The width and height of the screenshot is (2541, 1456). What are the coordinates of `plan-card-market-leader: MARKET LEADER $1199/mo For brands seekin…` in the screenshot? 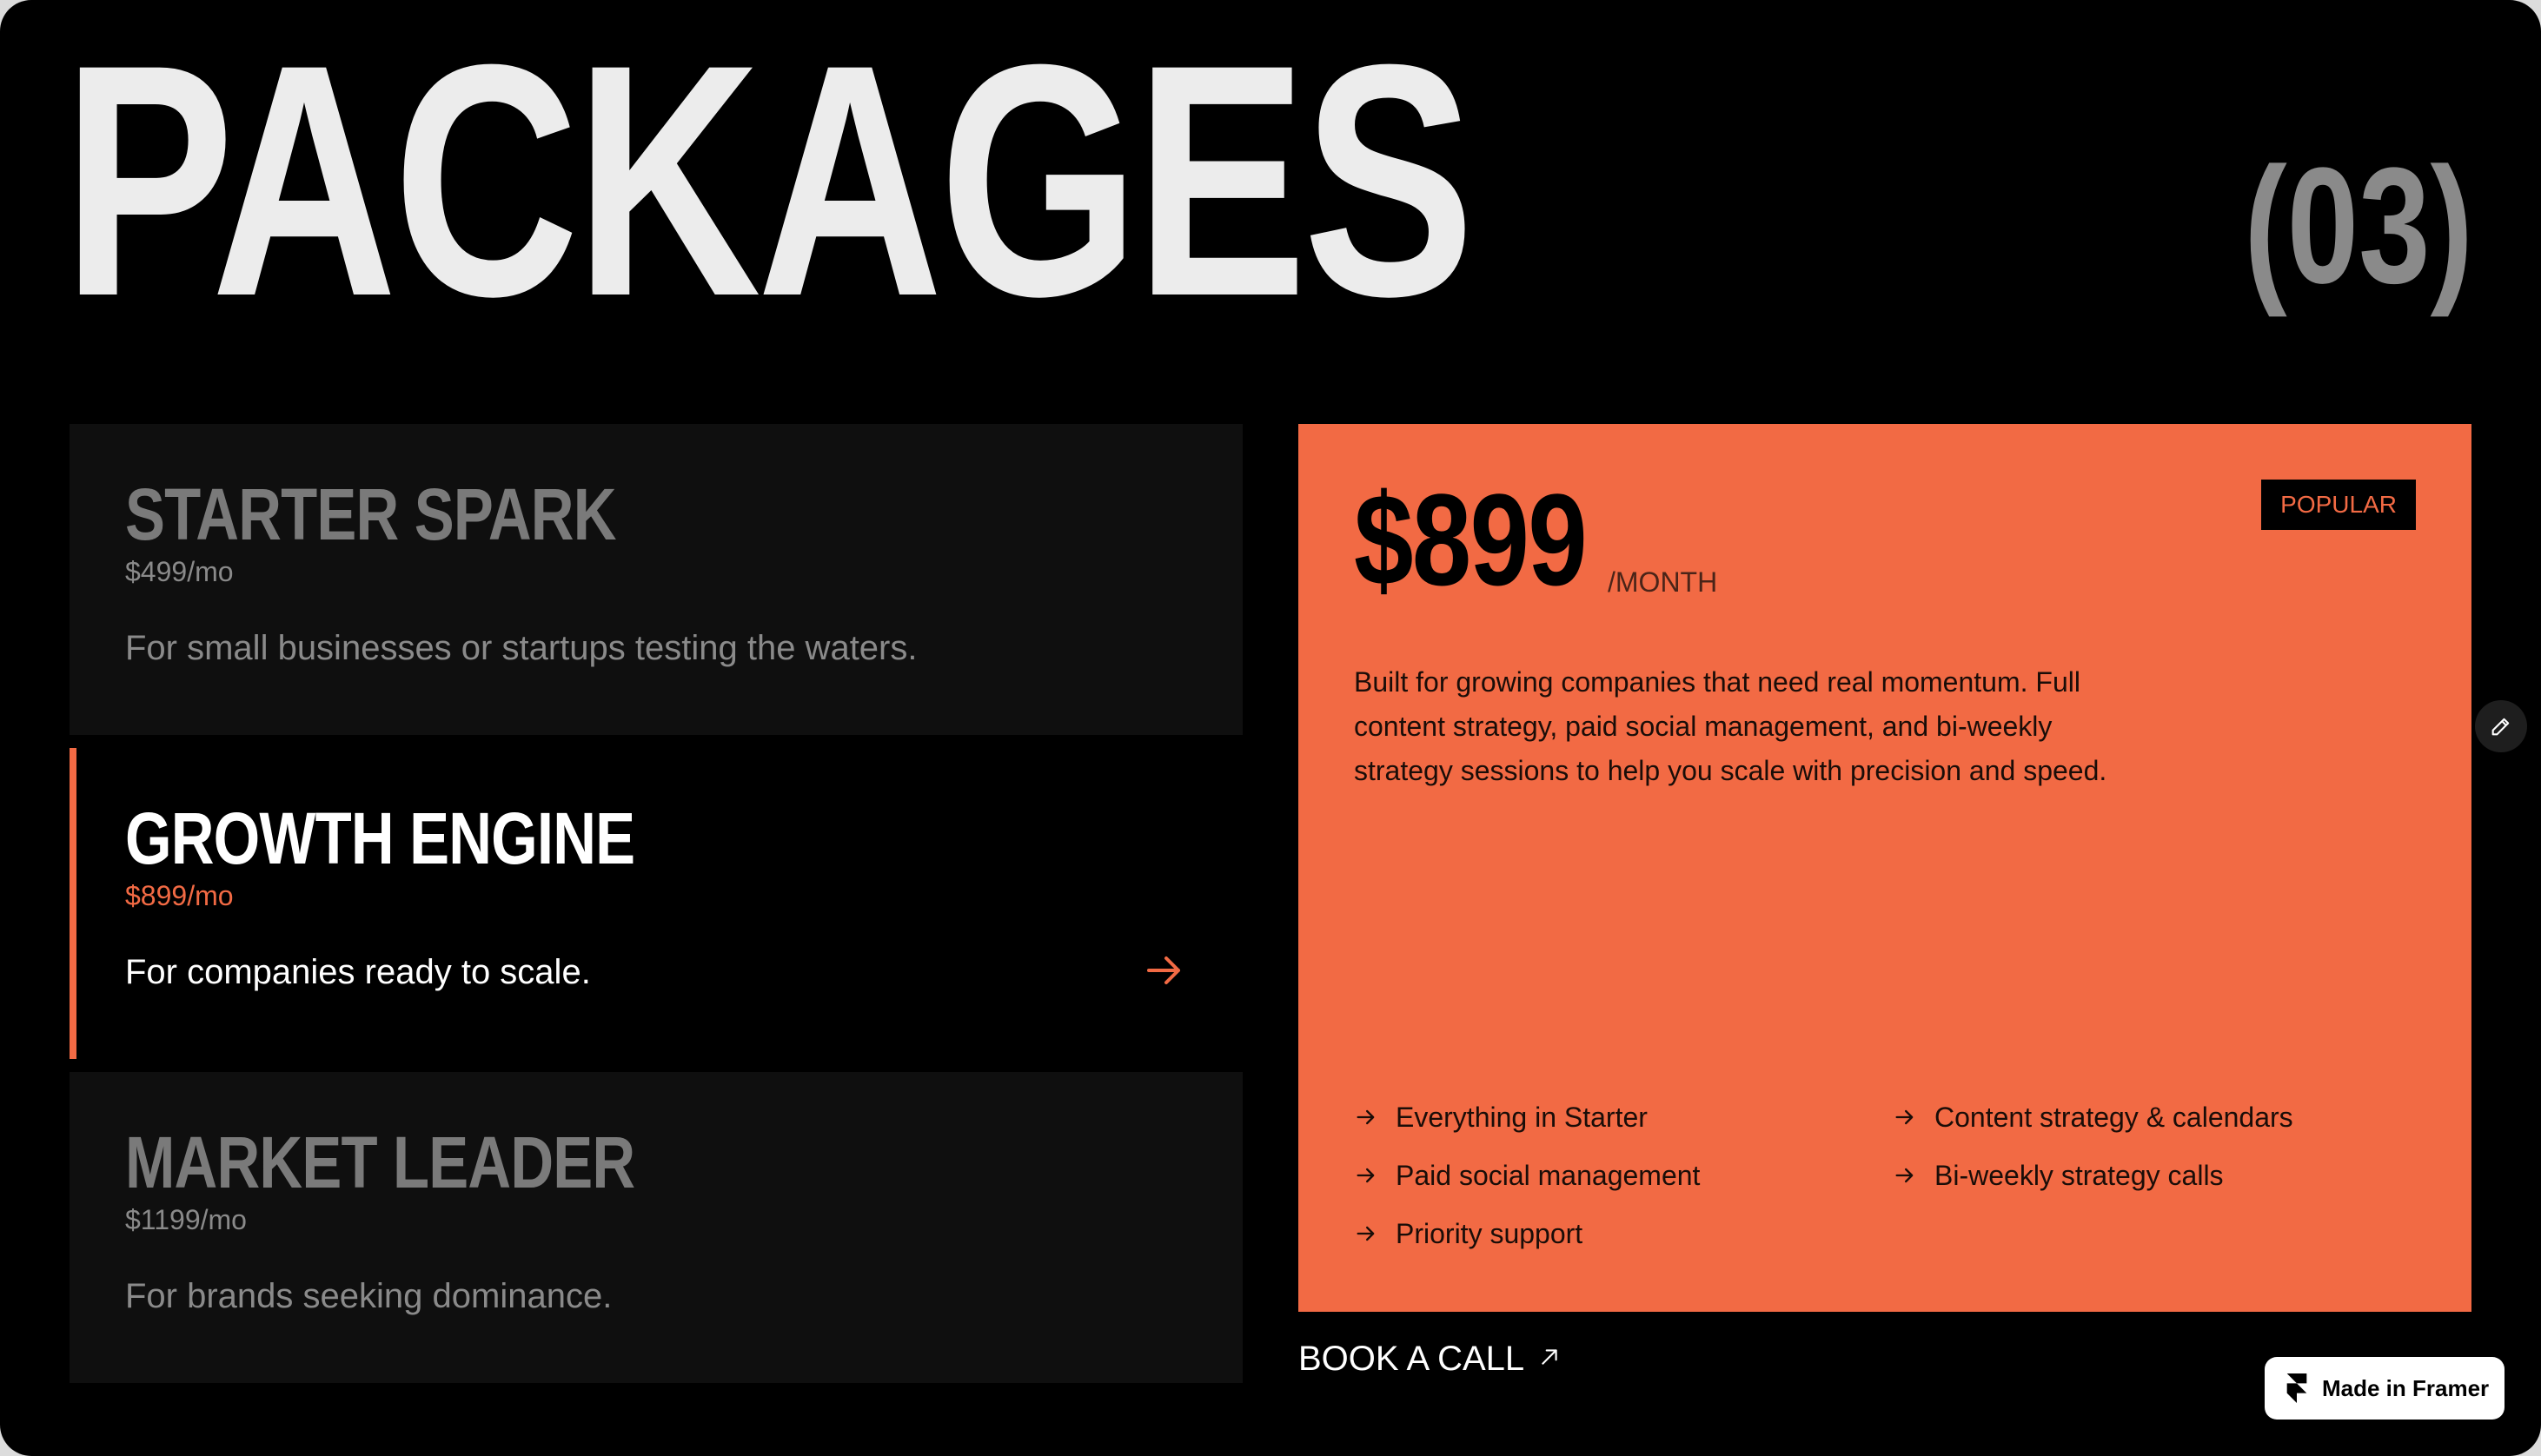 It's located at (656, 1227).